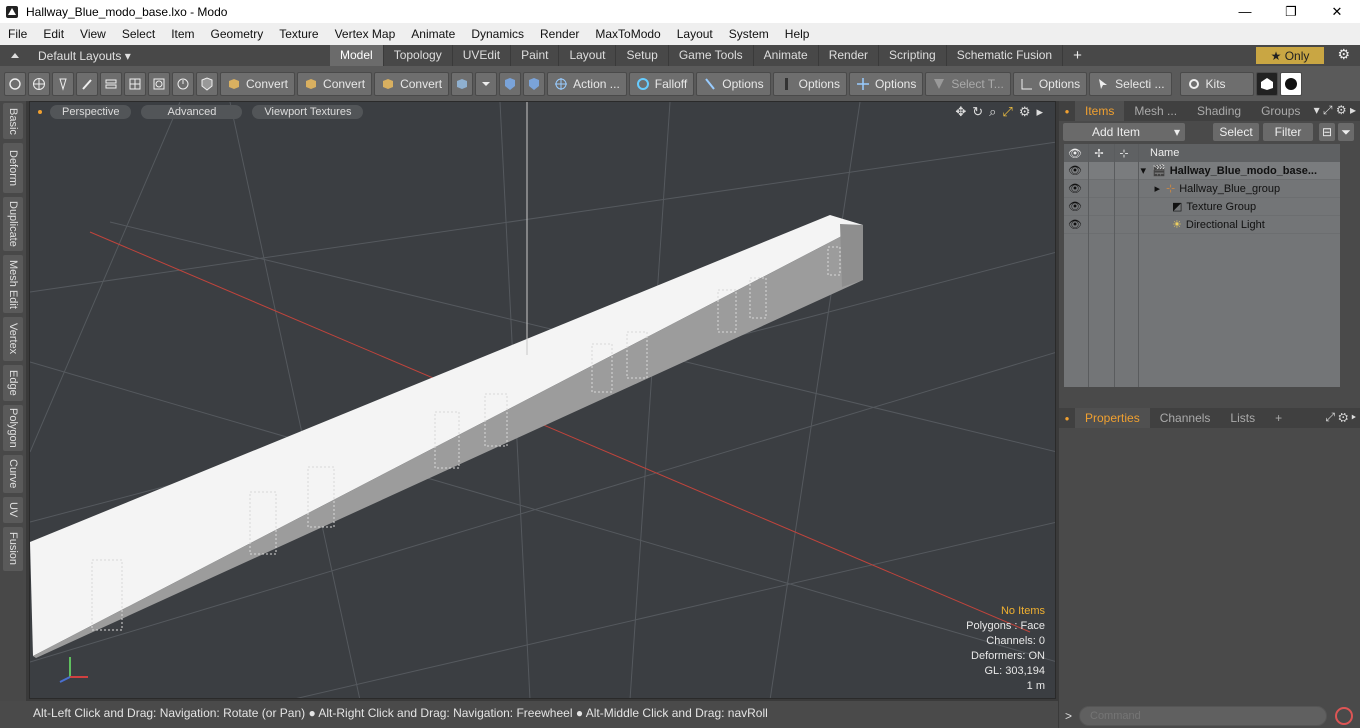 This screenshot has width=1360, height=728. I want to click on maximize-button: ❐, so click(1291, 11).